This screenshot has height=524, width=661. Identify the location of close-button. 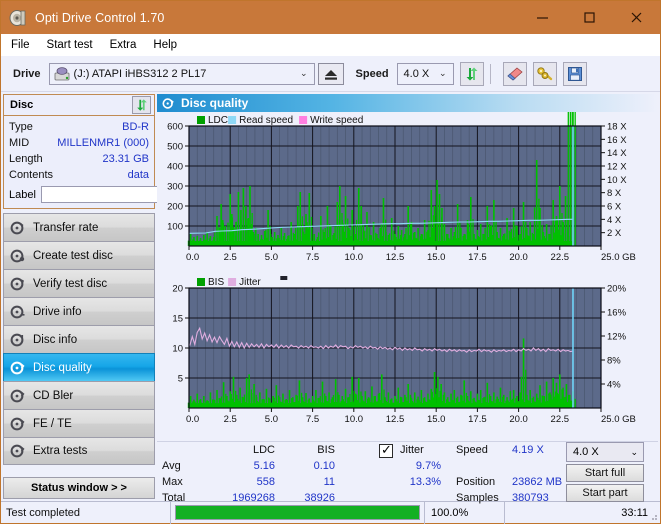
(636, 17).